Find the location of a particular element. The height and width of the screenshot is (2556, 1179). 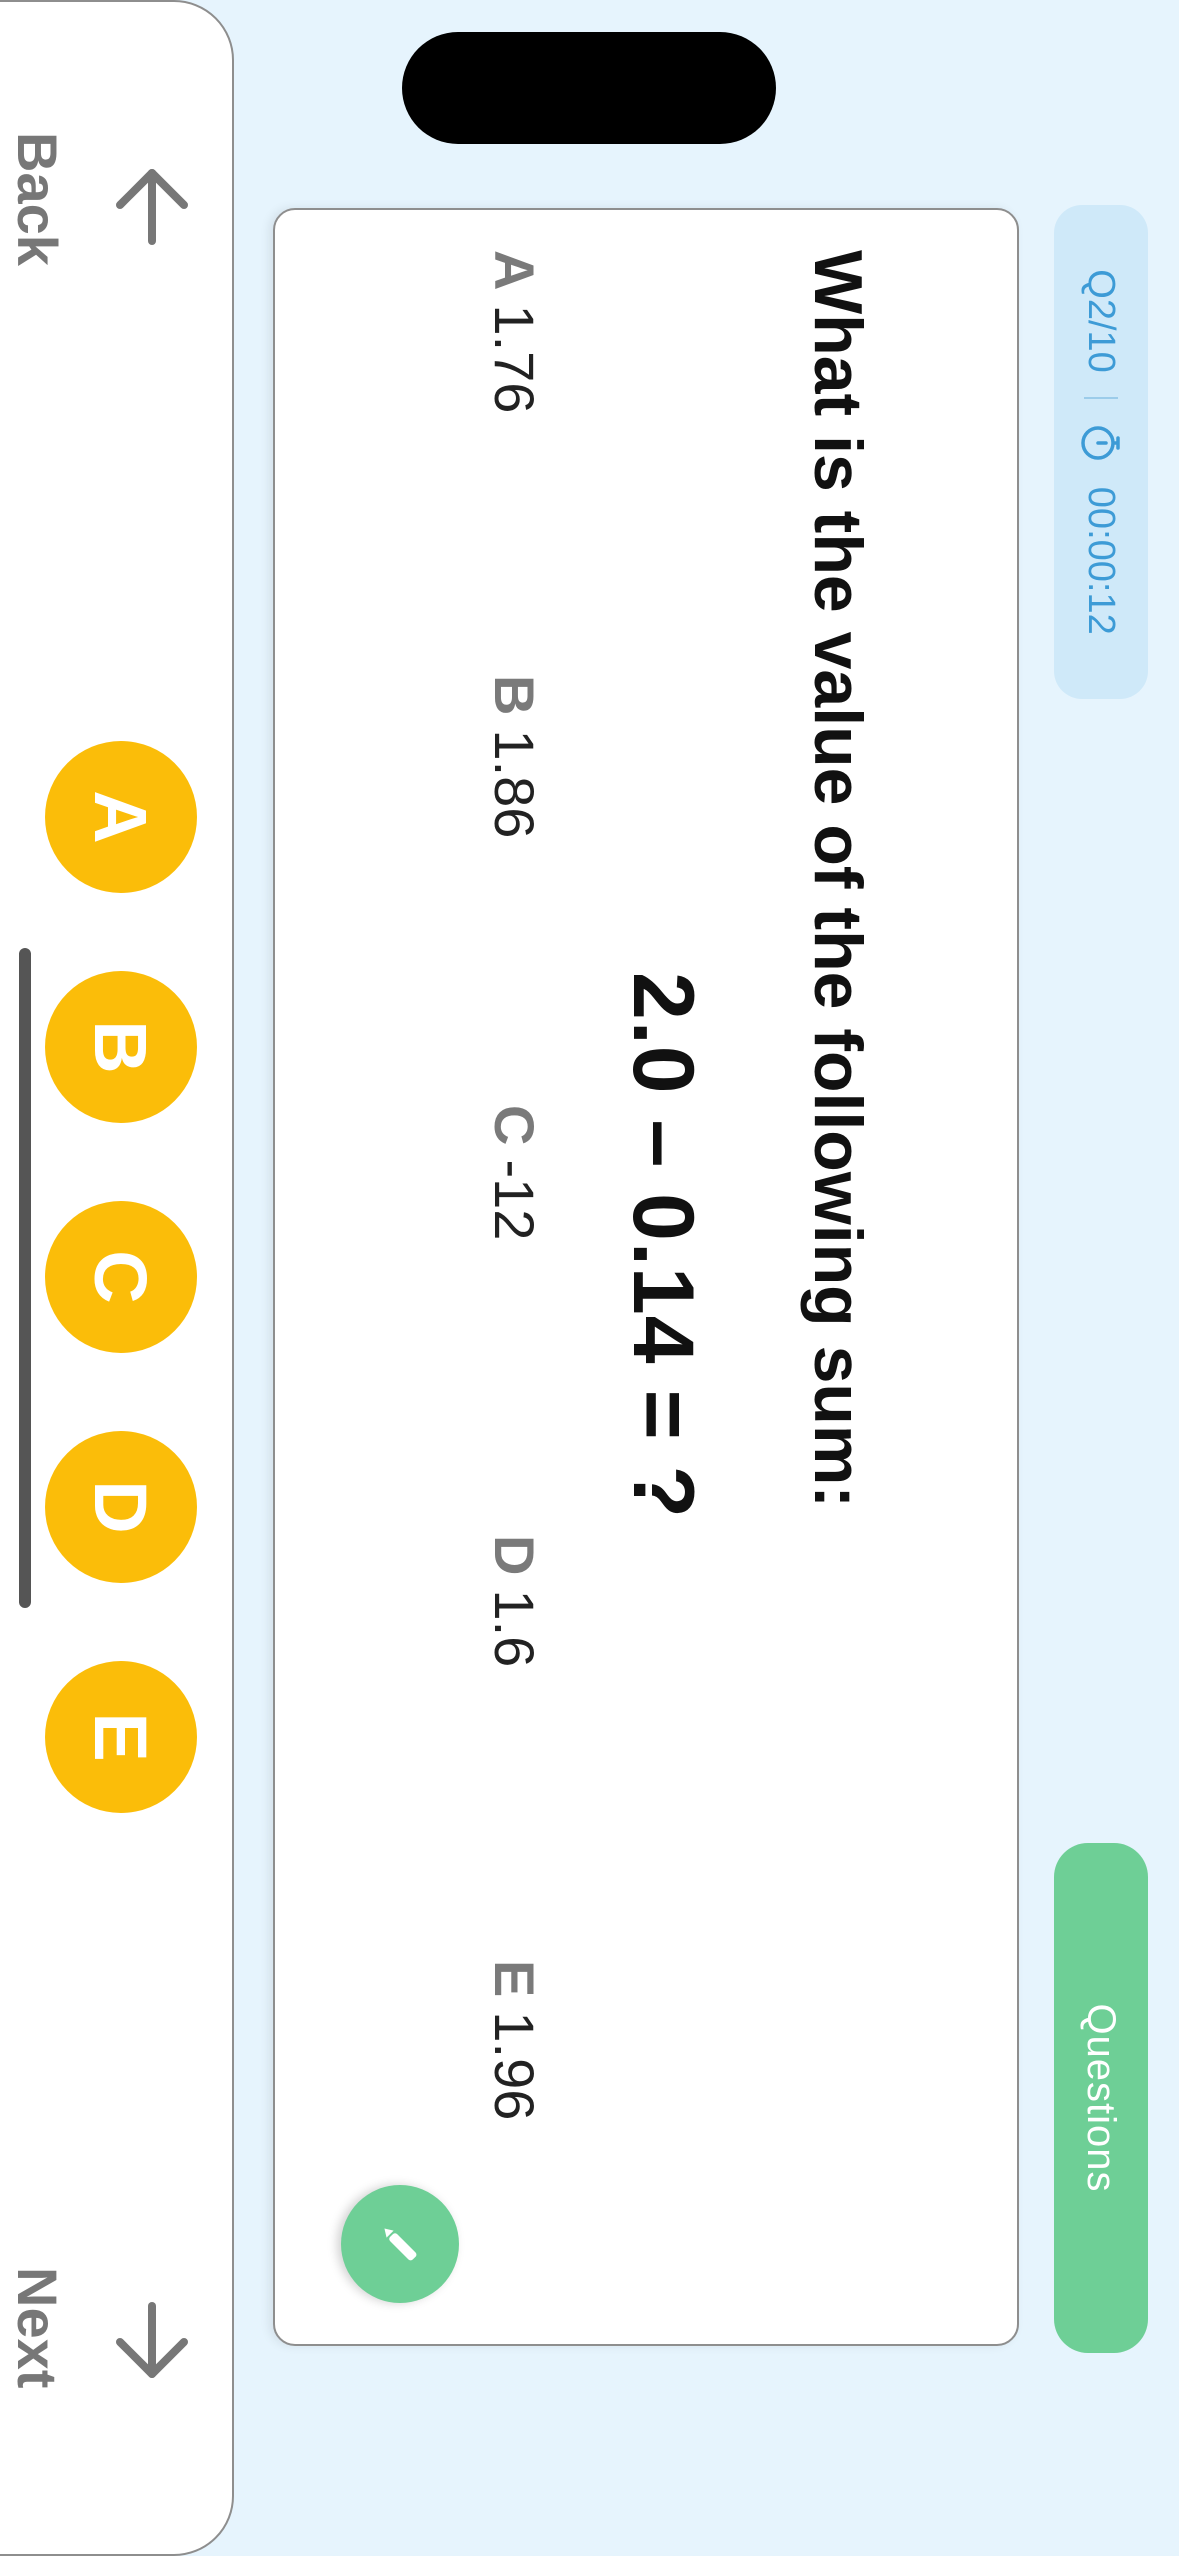

next-button: Next is located at coordinates (116, 2339).